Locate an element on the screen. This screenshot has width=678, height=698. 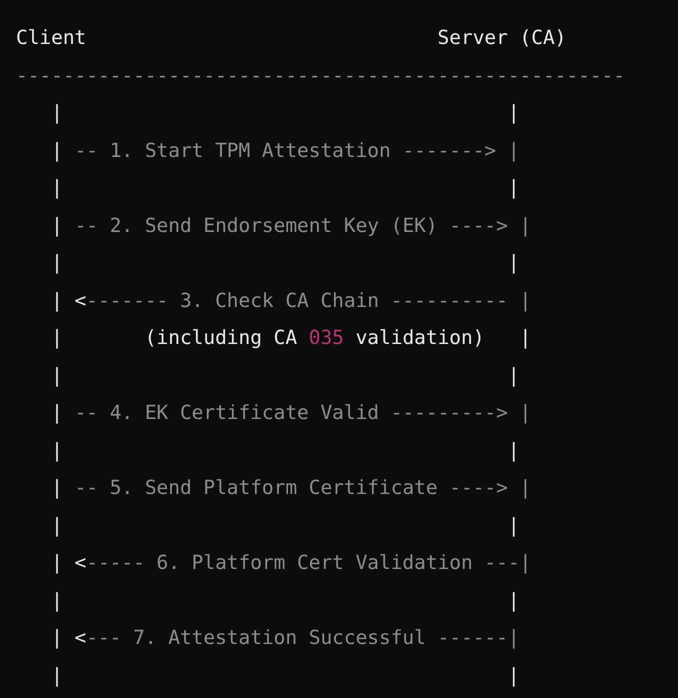
code-line: Client Server (CA) is located at coordinates (291, 38).